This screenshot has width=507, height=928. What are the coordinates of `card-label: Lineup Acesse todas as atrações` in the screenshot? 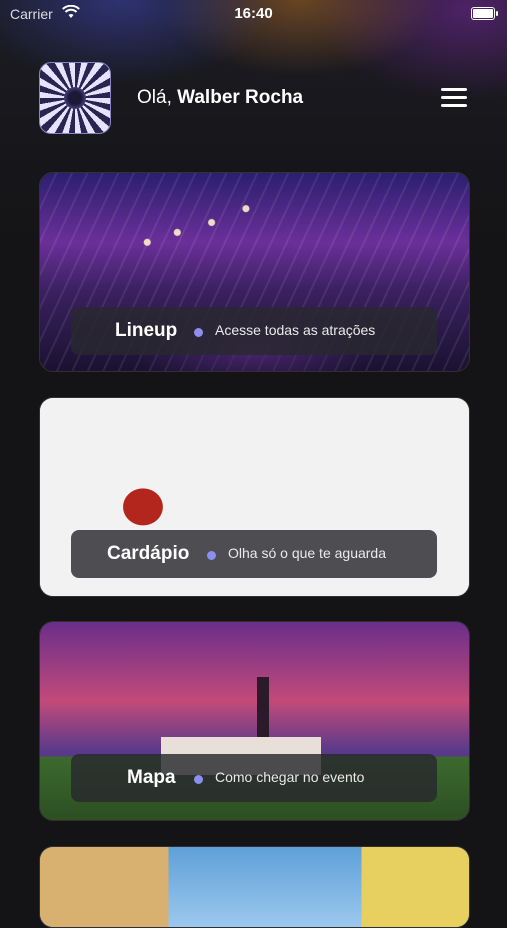 It's located at (254, 331).